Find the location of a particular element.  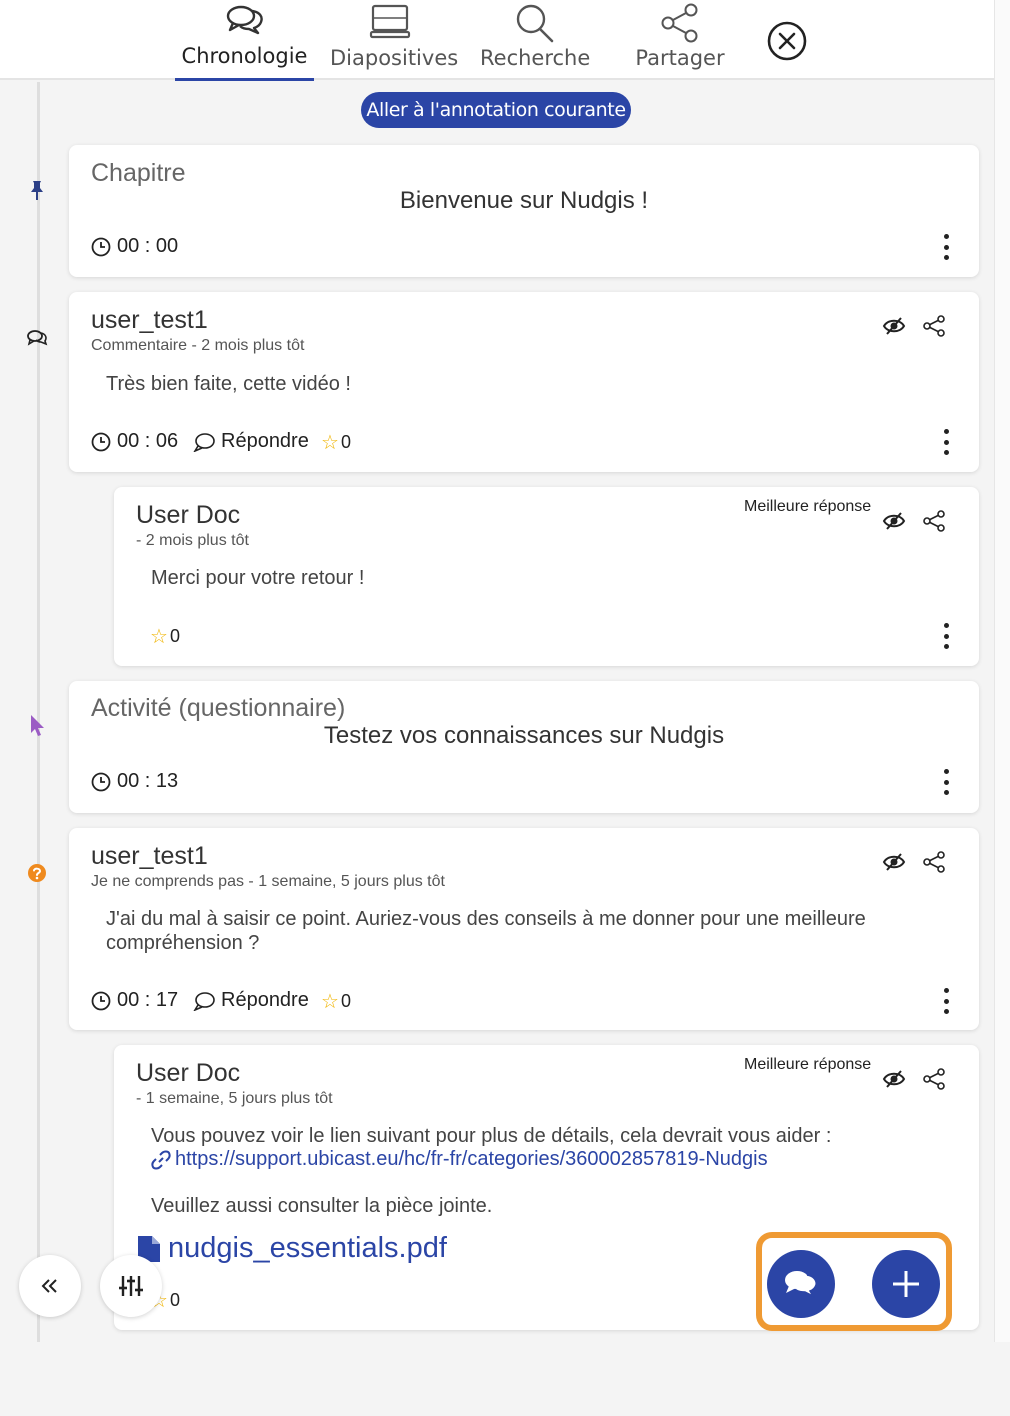

search-icon is located at coordinates (535, 25).